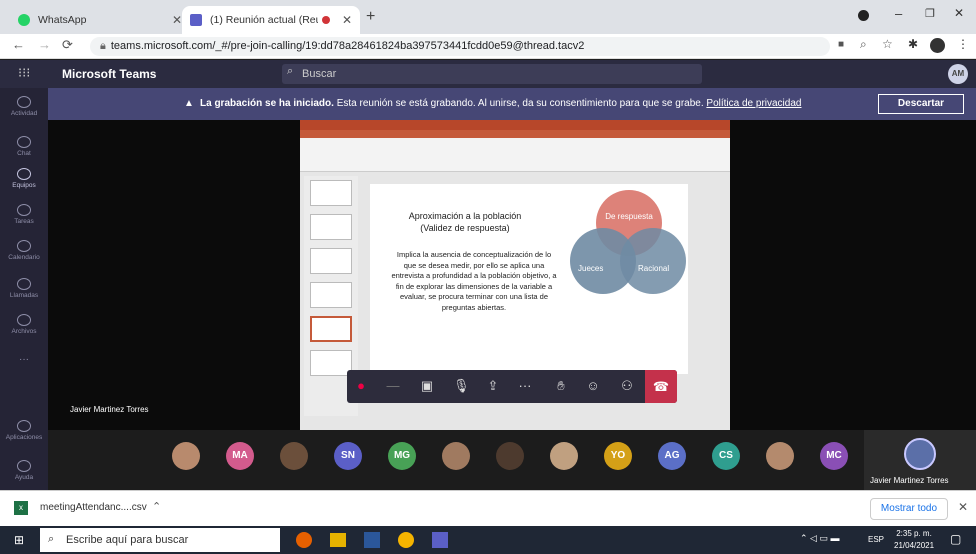 Image resolution: width=976 pixels, height=554 pixels. Describe the element at coordinates (515, 155) in the screenshot. I see `ppt-ribbon` at that location.